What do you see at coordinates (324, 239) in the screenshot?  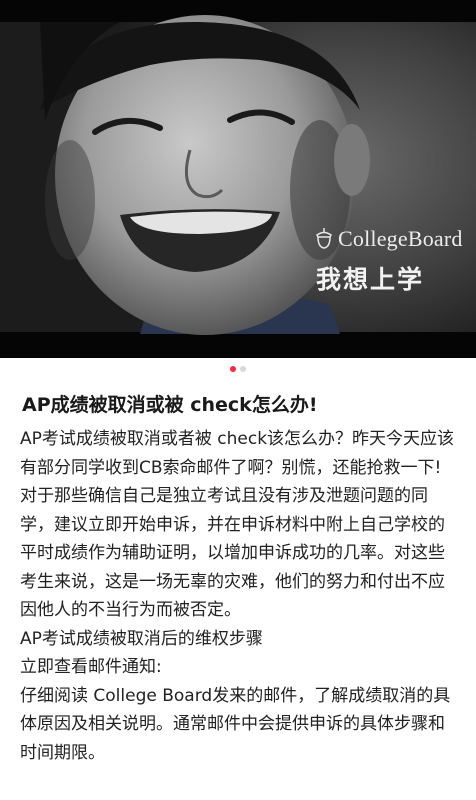 I see `acorn-logo-icon` at bounding box center [324, 239].